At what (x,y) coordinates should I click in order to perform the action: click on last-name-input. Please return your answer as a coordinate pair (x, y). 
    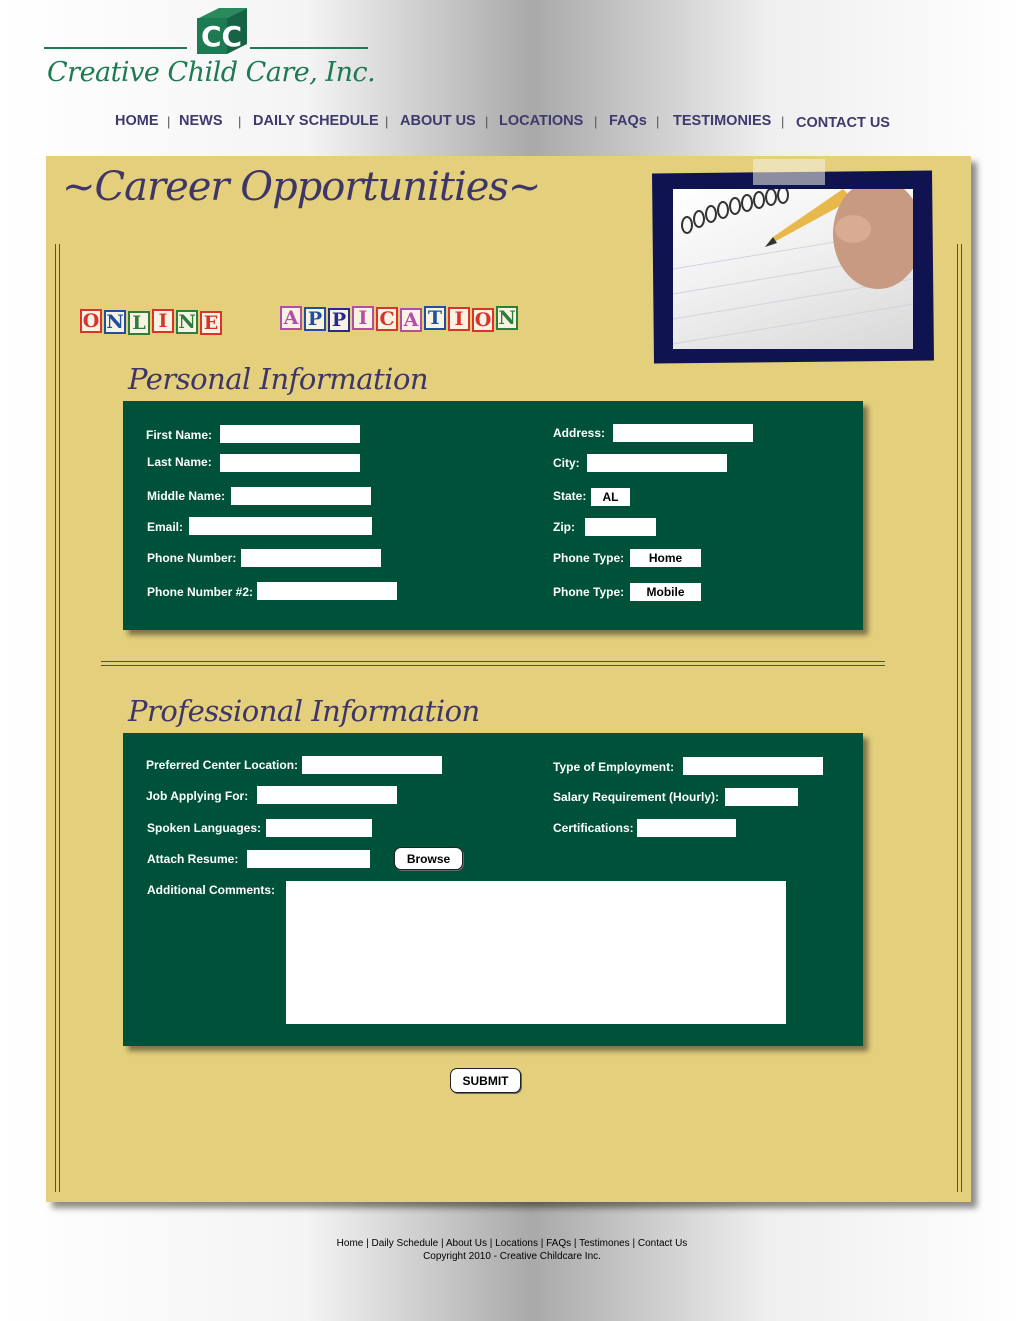
    Looking at the image, I should click on (290, 463).